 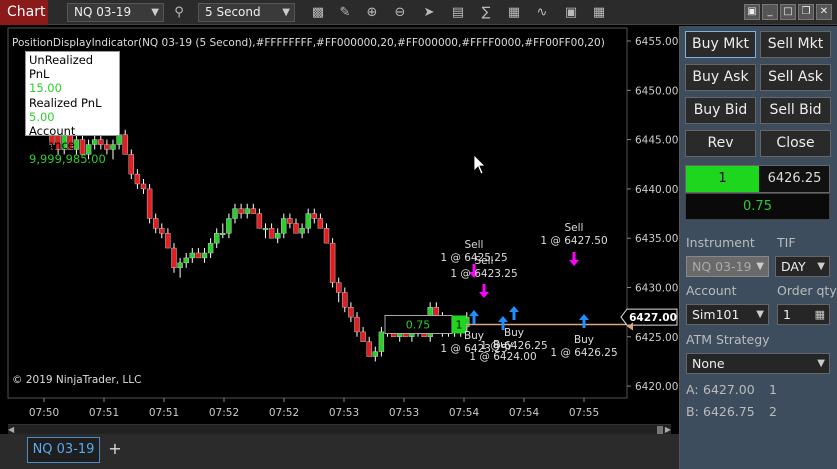 What do you see at coordinates (345, 12) in the screenshot?
I see `pencil-icon: ✎` at bounding box center [345, 12].